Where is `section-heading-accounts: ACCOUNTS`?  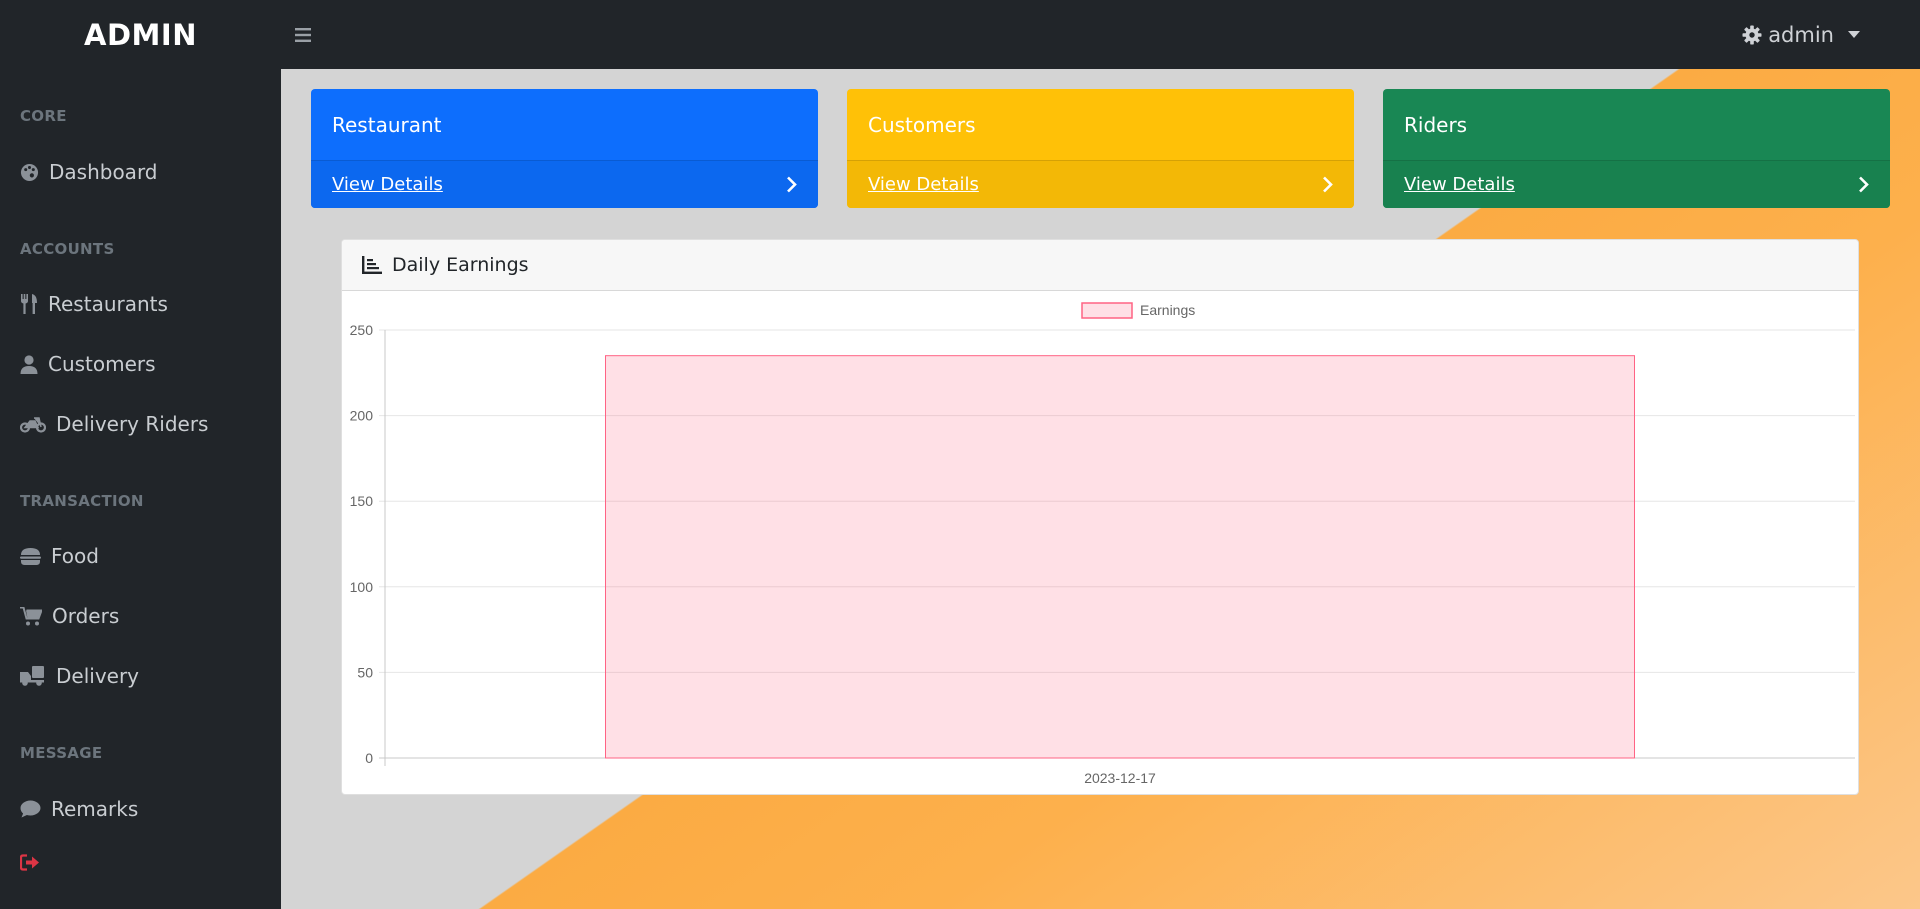 section-heading-accounts: ACCOUNTS is located at coordinates (67, 249).